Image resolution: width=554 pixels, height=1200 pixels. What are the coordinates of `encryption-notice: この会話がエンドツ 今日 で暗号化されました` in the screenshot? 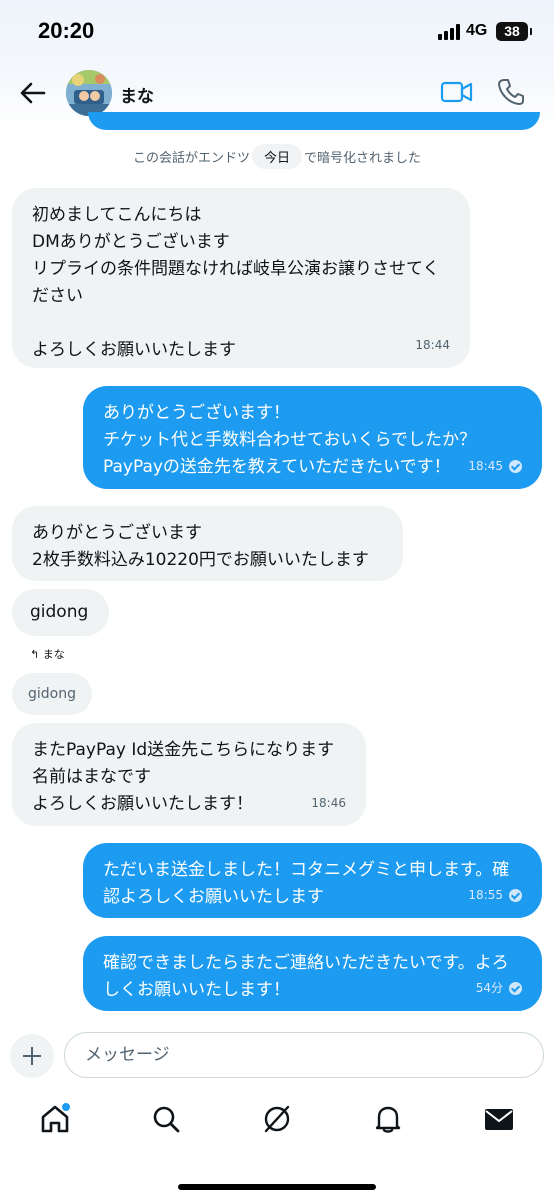 It's located at (277, 156).